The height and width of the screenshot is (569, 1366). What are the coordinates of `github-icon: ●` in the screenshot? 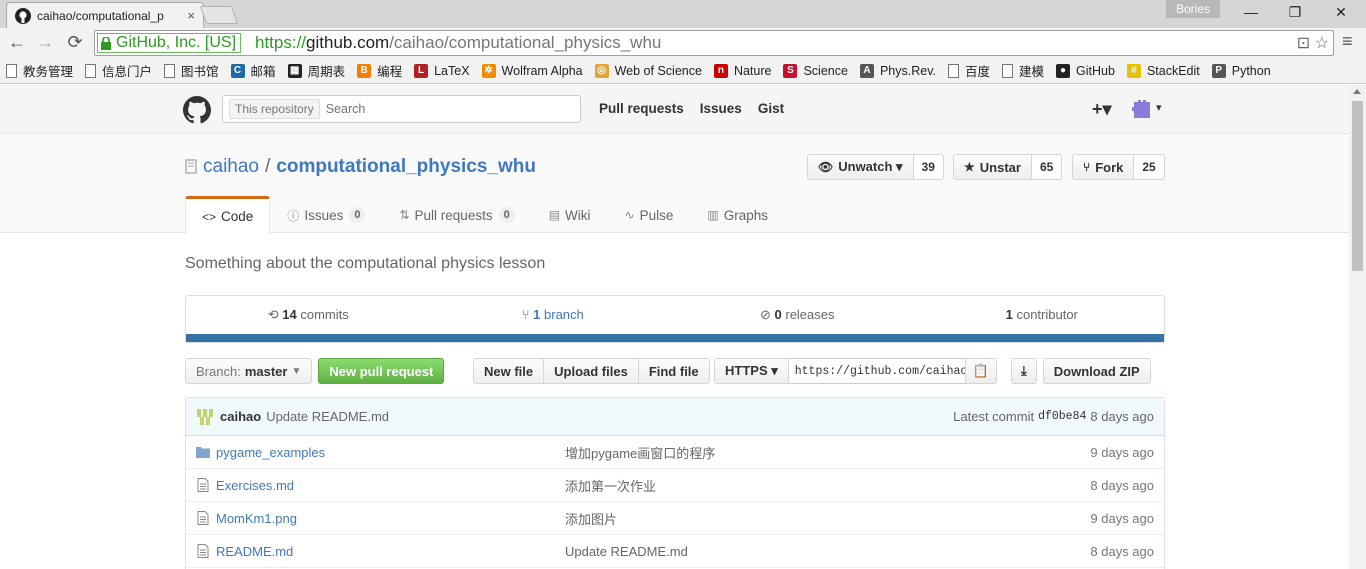 It's located at (1063, 70).